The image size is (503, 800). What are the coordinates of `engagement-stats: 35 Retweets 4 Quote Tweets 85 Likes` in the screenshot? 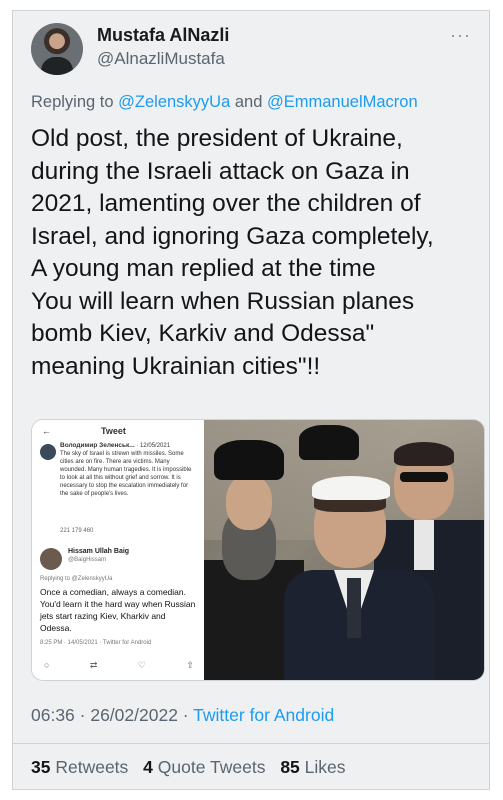 It's located at (188, 767).